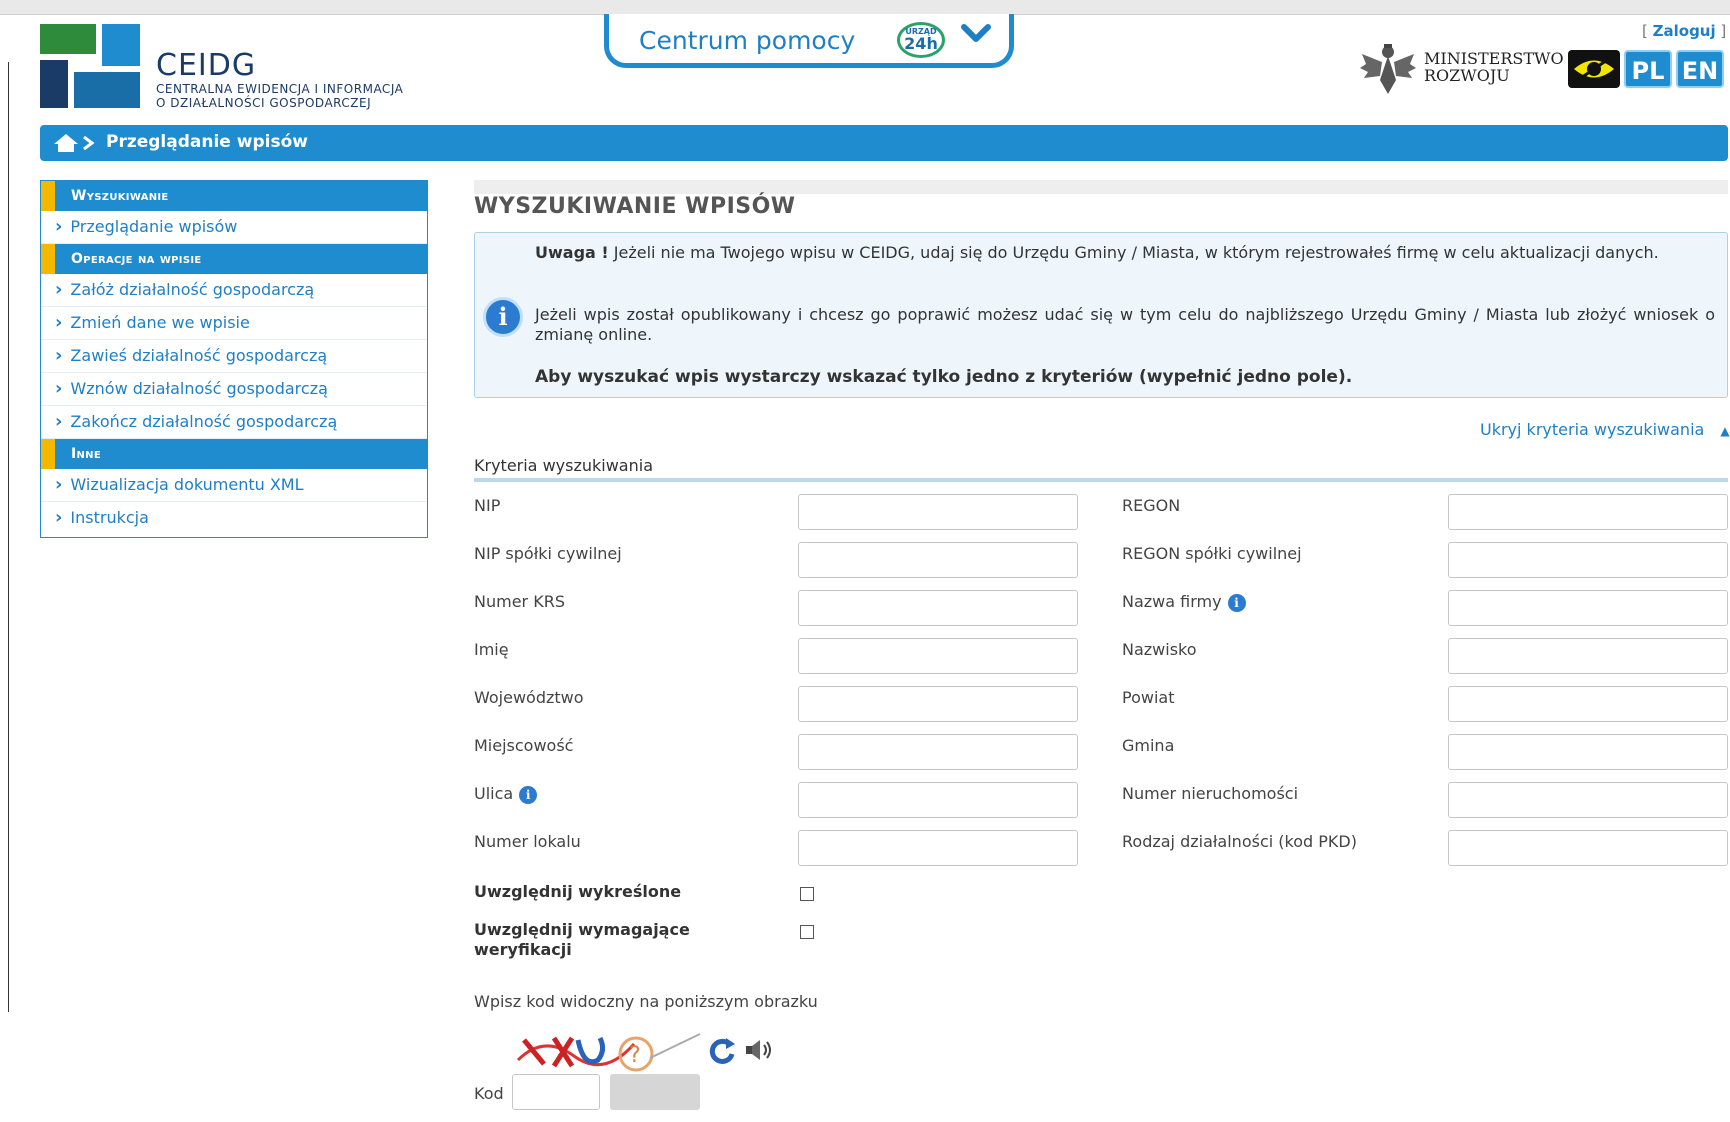  I want to click on last-name-input, so click(1588, 656).